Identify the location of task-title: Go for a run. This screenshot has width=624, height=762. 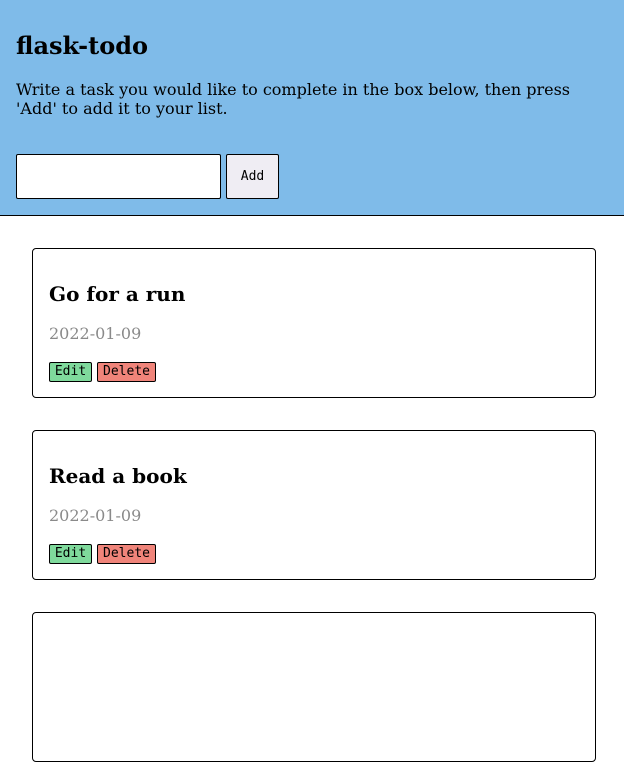
(117, 294).